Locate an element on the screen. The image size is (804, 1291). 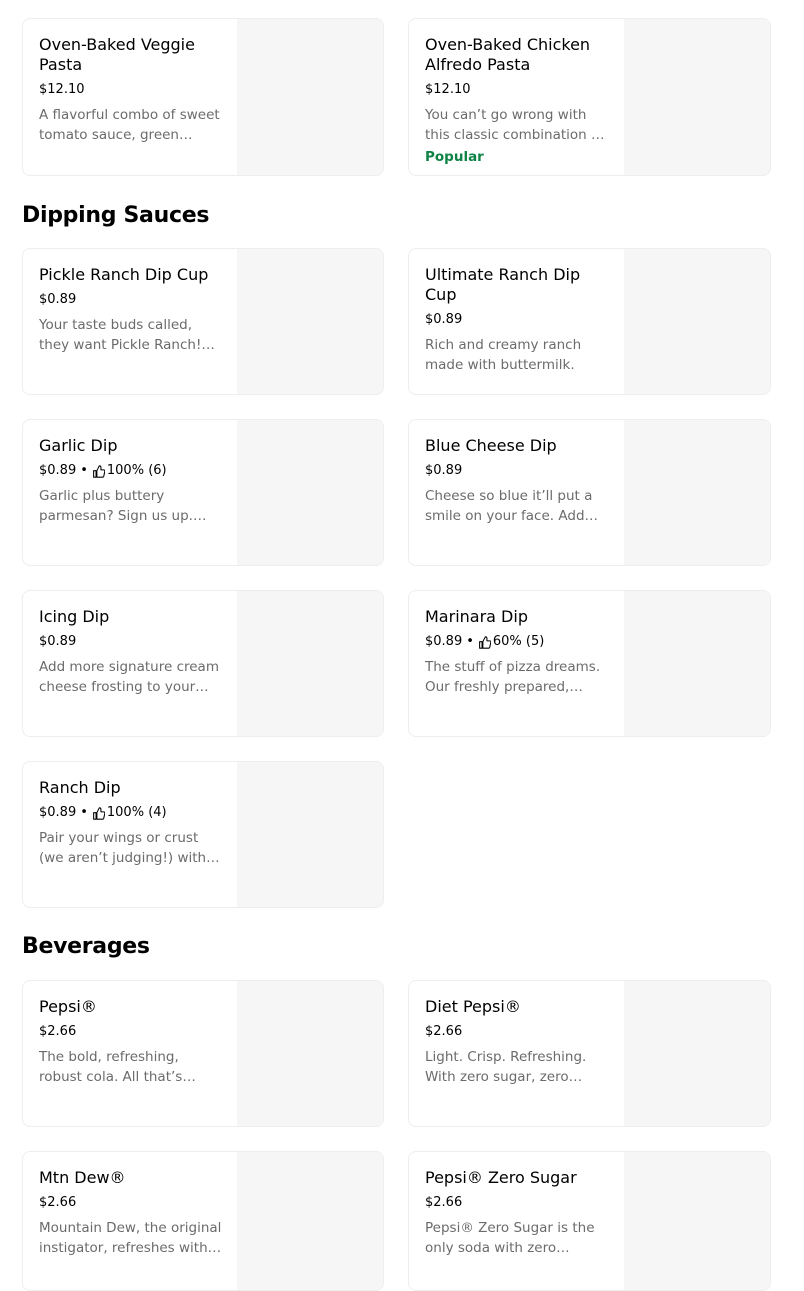
menu-item-meta: $0.89 • 60% (5) is located at coordinates (517, 642).